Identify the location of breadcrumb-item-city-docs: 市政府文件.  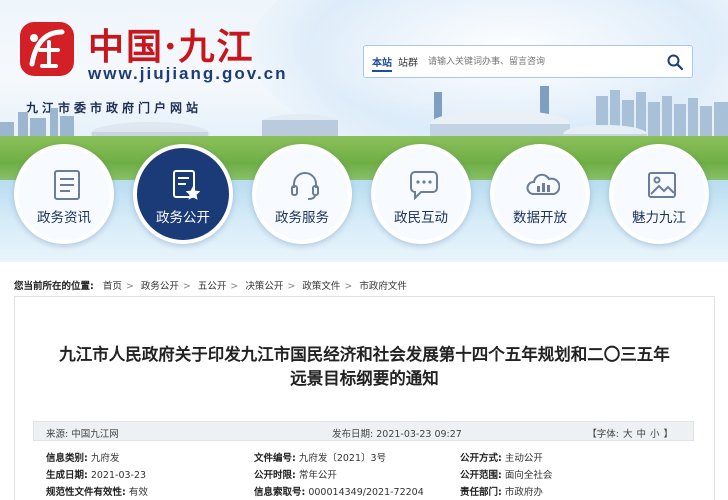
(383, 286).